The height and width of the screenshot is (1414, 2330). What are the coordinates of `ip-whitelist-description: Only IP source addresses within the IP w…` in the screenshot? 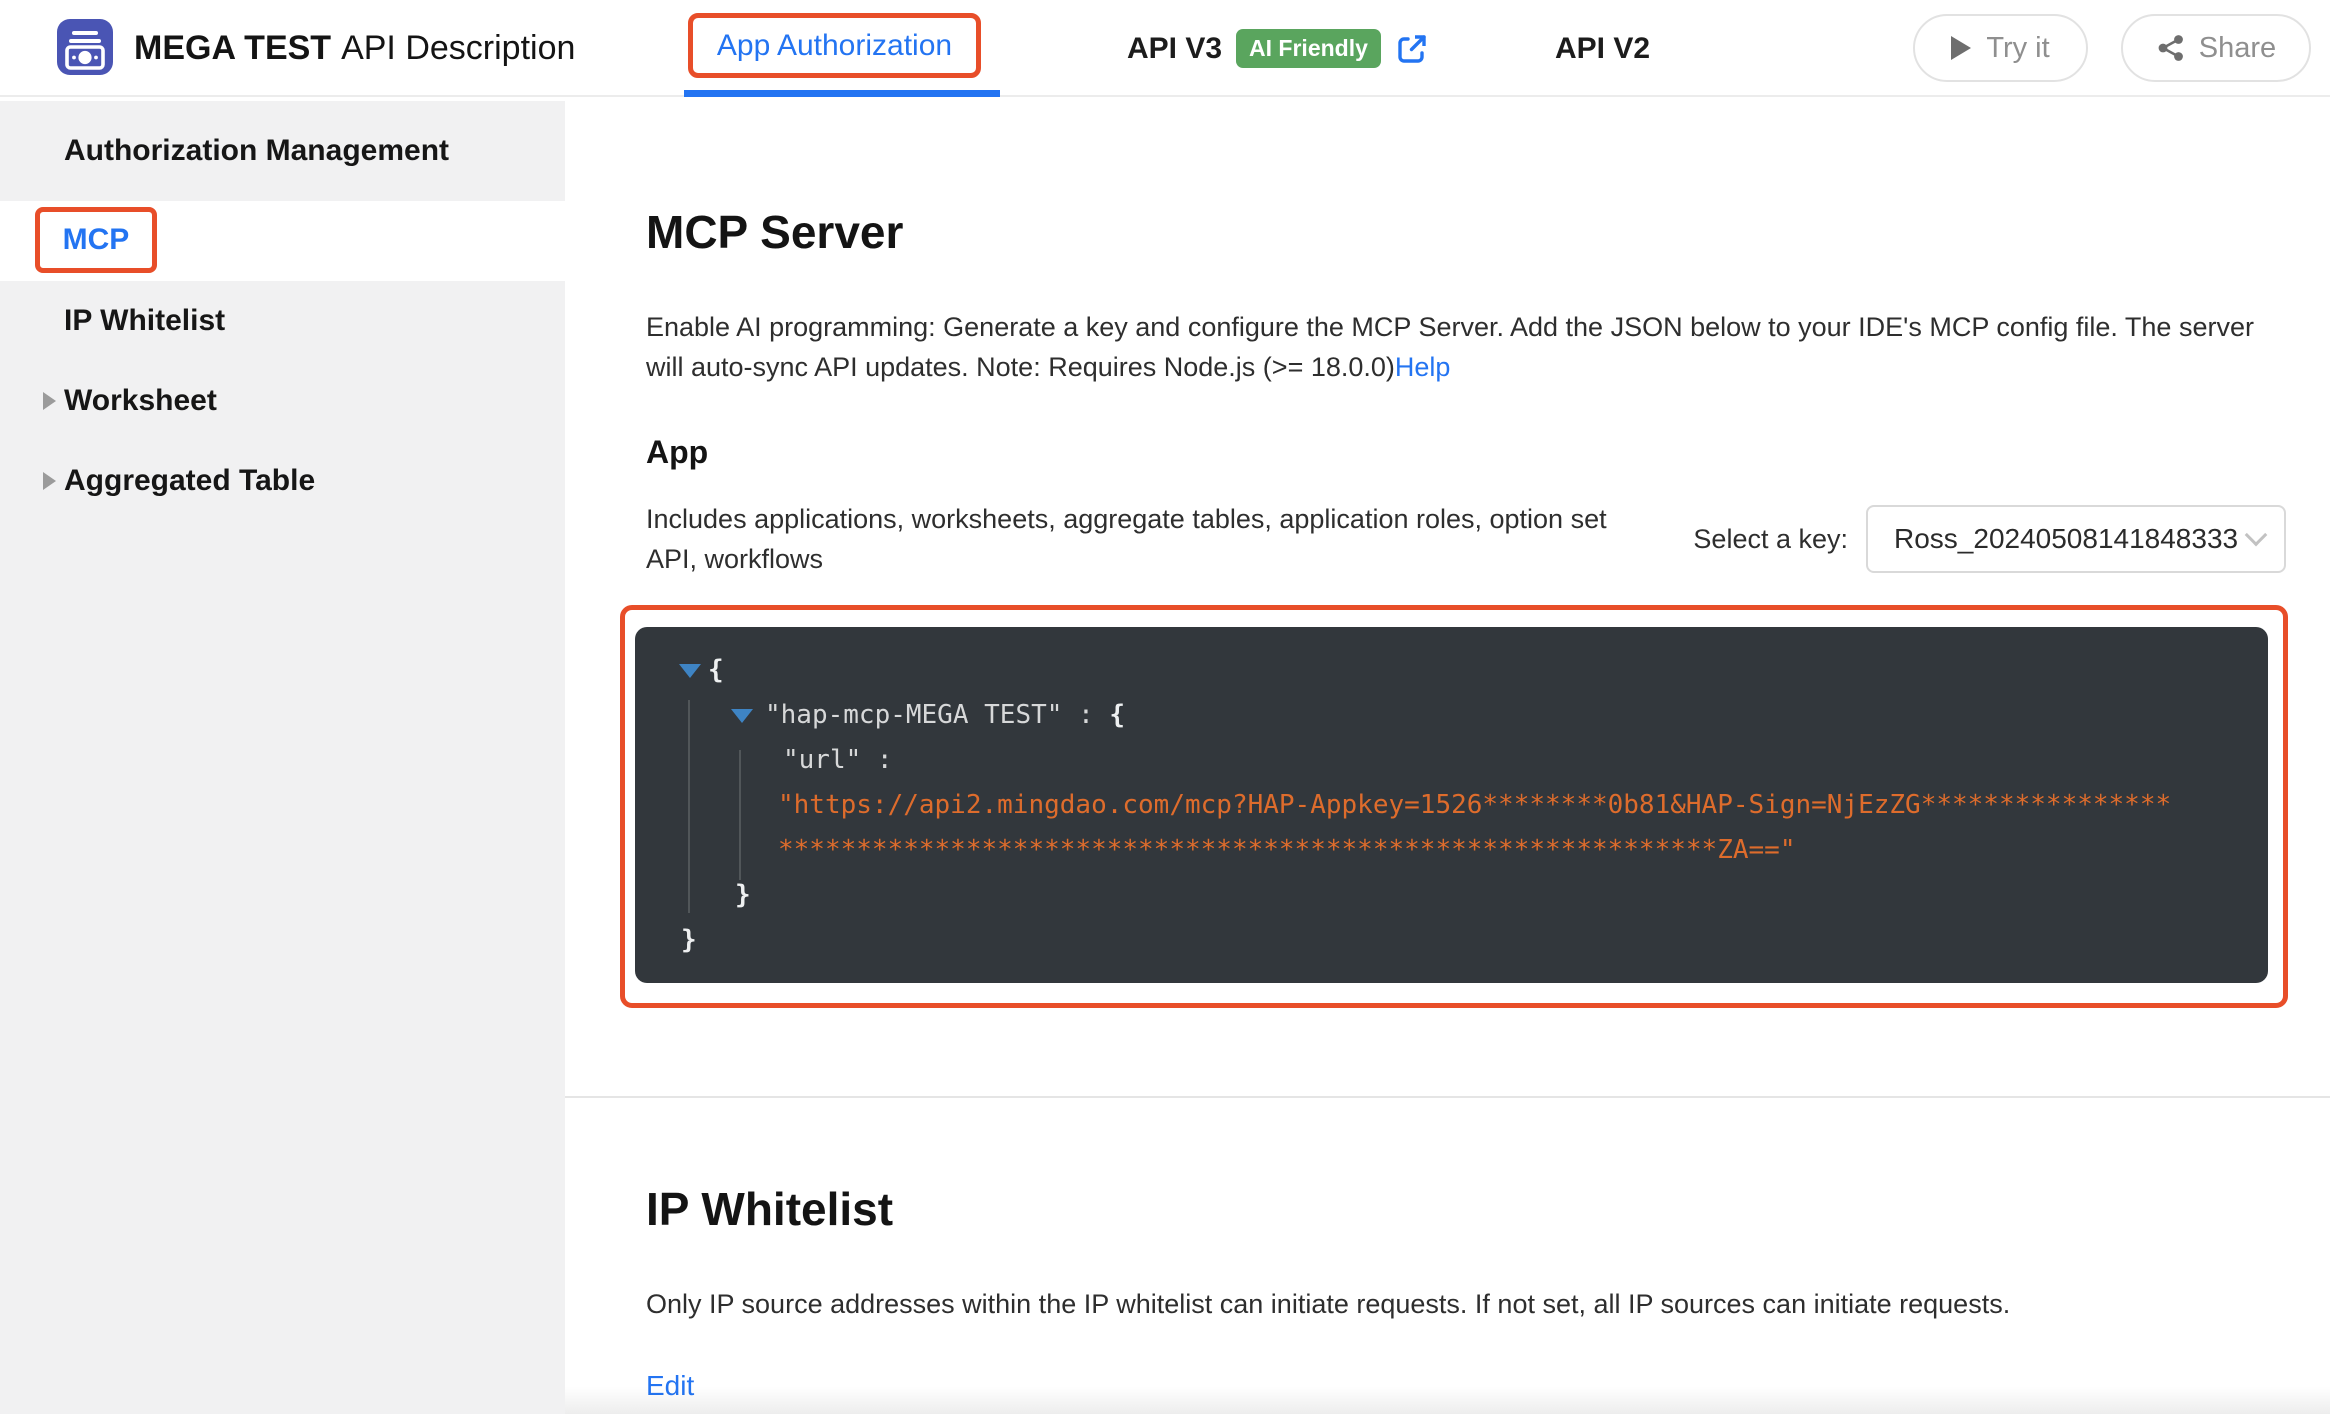 It's located at (1328, 1304).